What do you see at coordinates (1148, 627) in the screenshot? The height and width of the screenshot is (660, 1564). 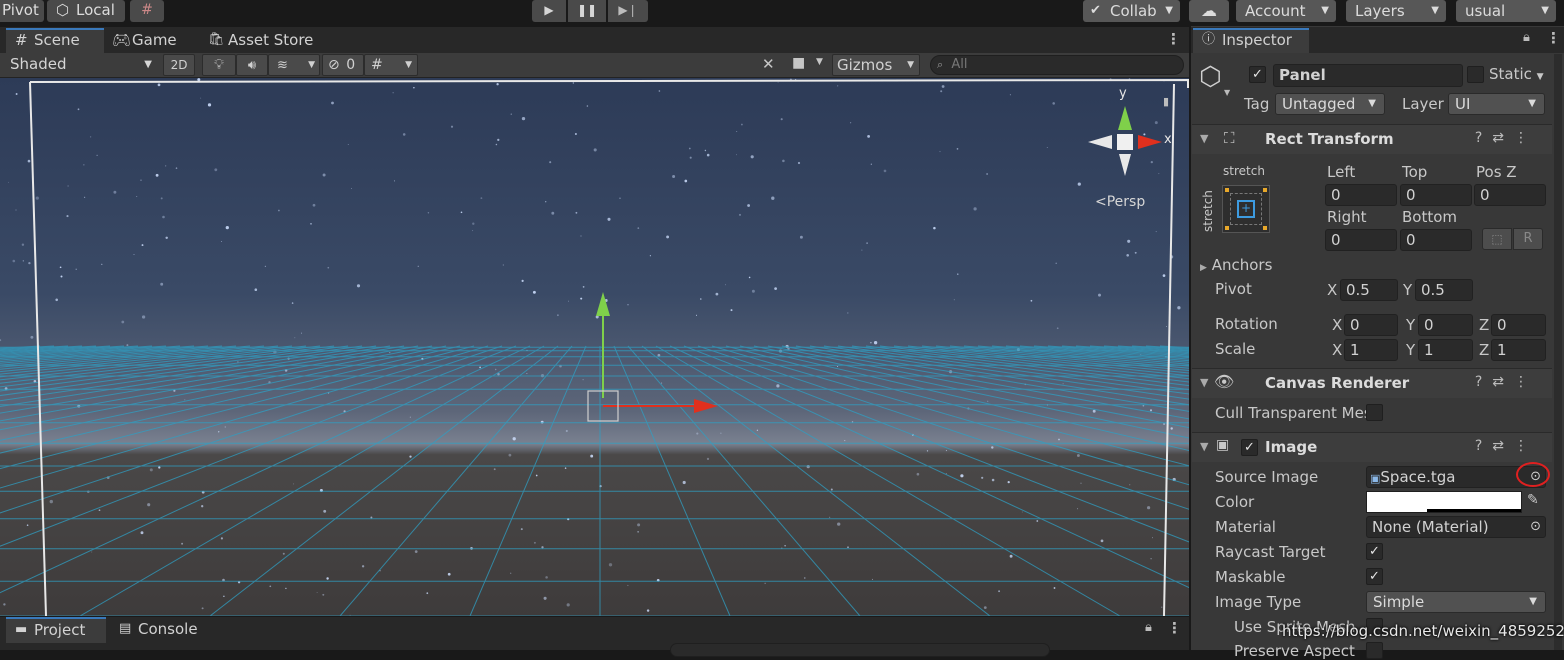 I see `bottom-lock-icon: 🔒︎` at bounding box center [1148, 627].